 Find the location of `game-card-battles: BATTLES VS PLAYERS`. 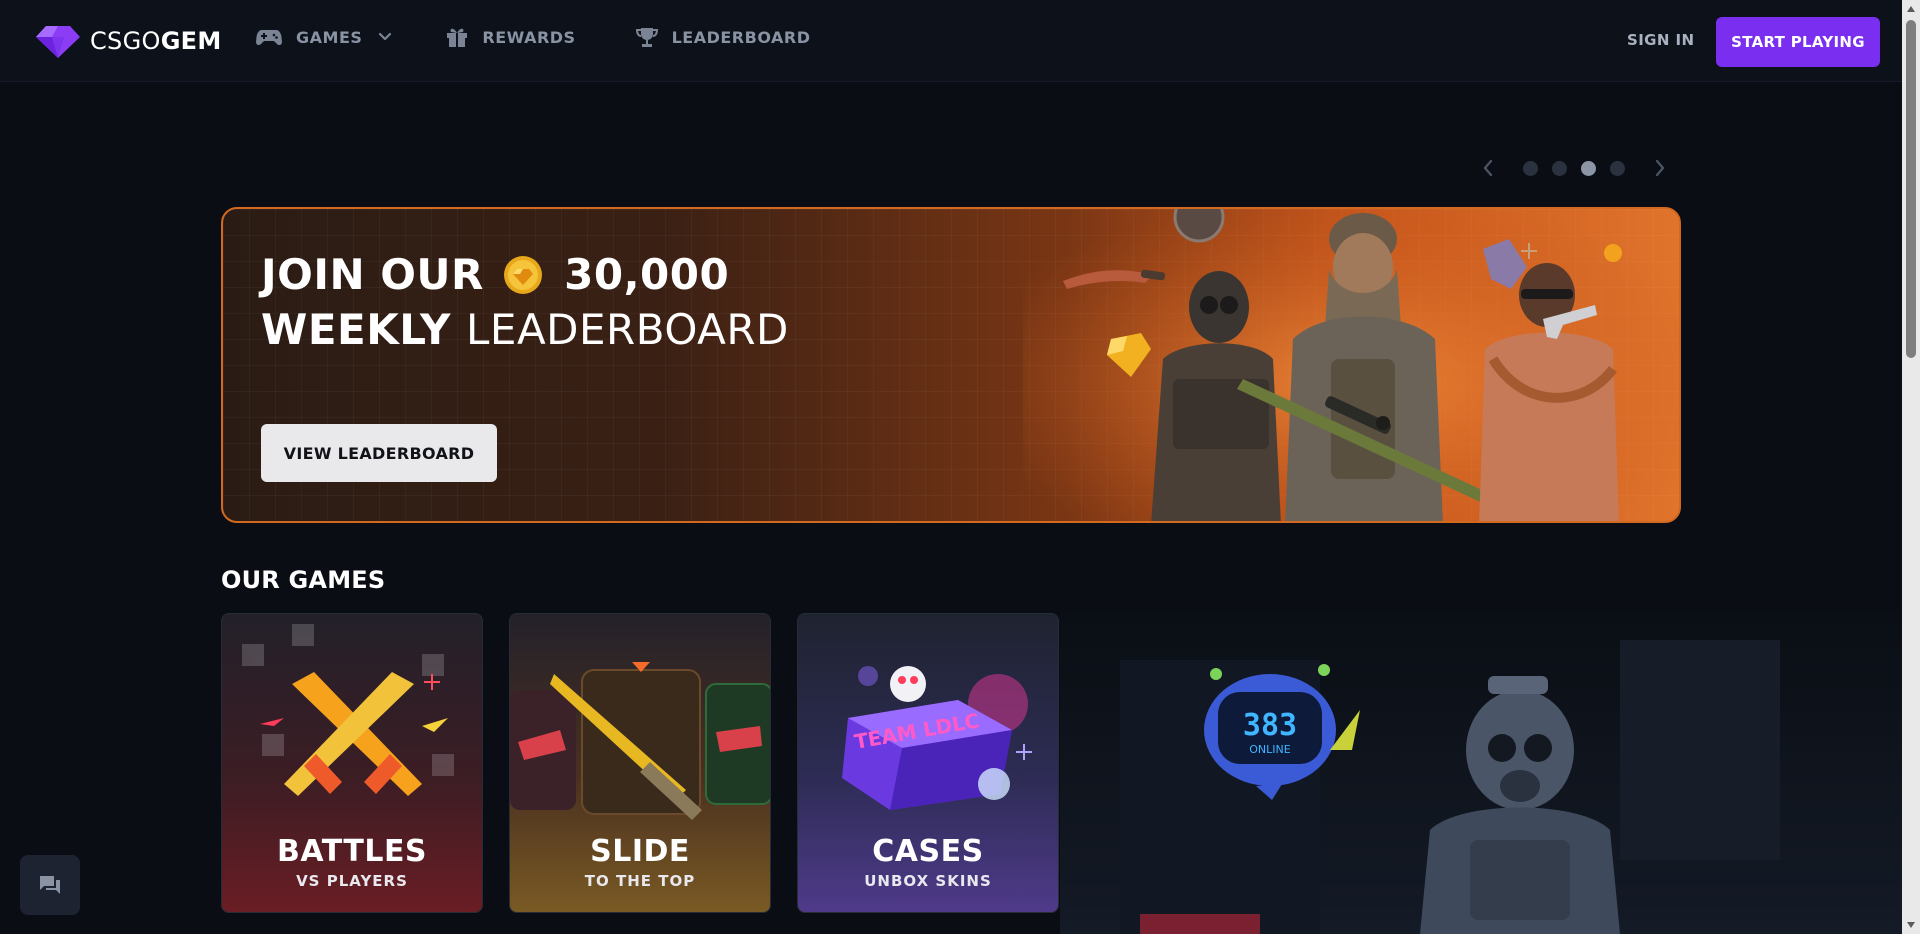

game-card-battles: BATTLES VS PLAYERS is located at coordinates (352, 763).